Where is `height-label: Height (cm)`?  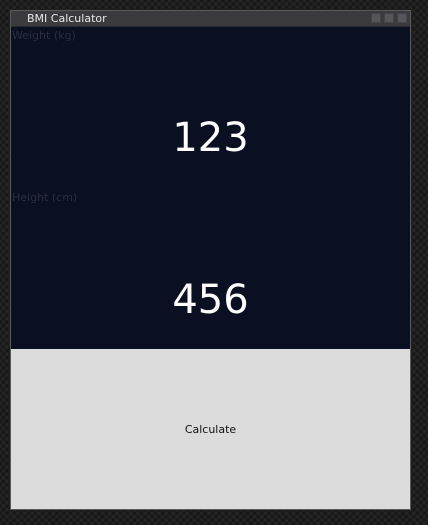
height-label: Height (cm) is located at coordinates (45, 197).